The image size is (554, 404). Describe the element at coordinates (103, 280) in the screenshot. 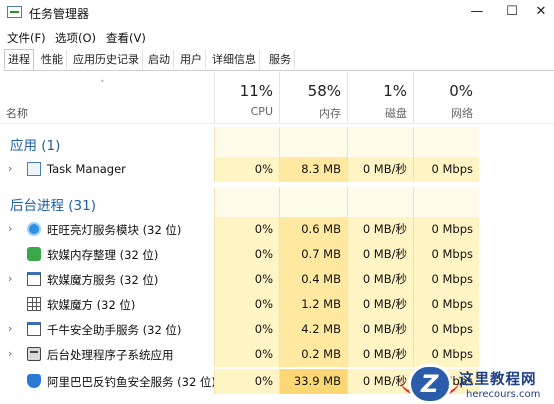

I see `process-name: 软媒魔方服务 (32 位)` at that location.